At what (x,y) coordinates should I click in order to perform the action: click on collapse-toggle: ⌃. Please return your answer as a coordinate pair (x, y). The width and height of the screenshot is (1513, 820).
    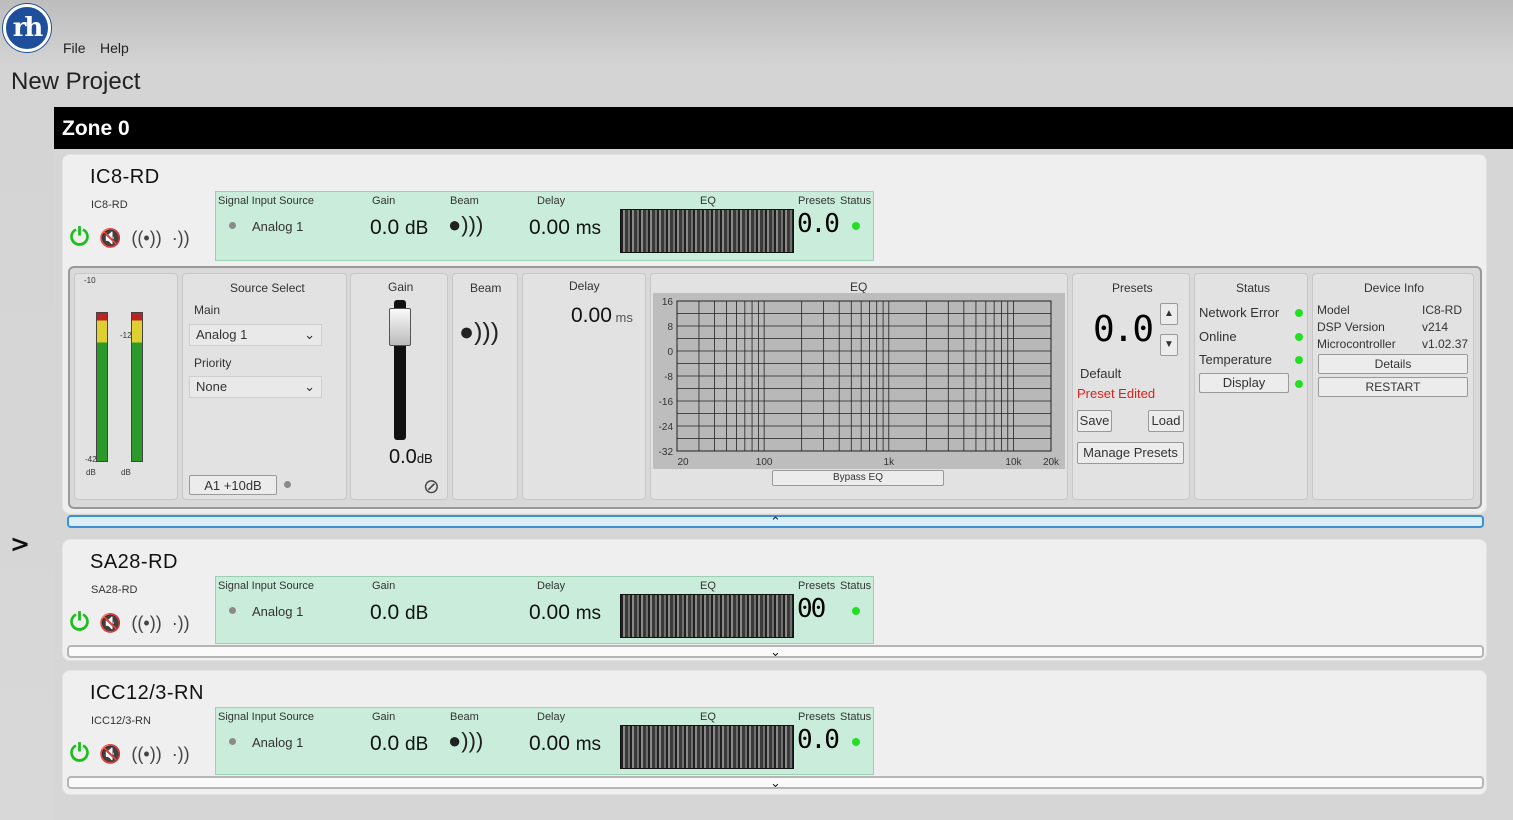
    Looking at the image, I should click on (775, 521).